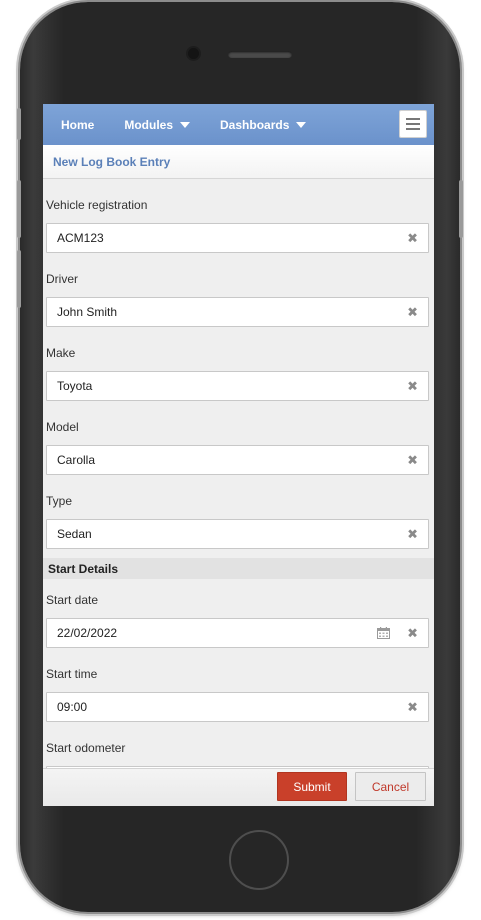 The width and height of the screenshot is (481, 920). Describe the element at coordinates (72, 674) in the screenshot. I see `start-time-label: Start time` at that location.